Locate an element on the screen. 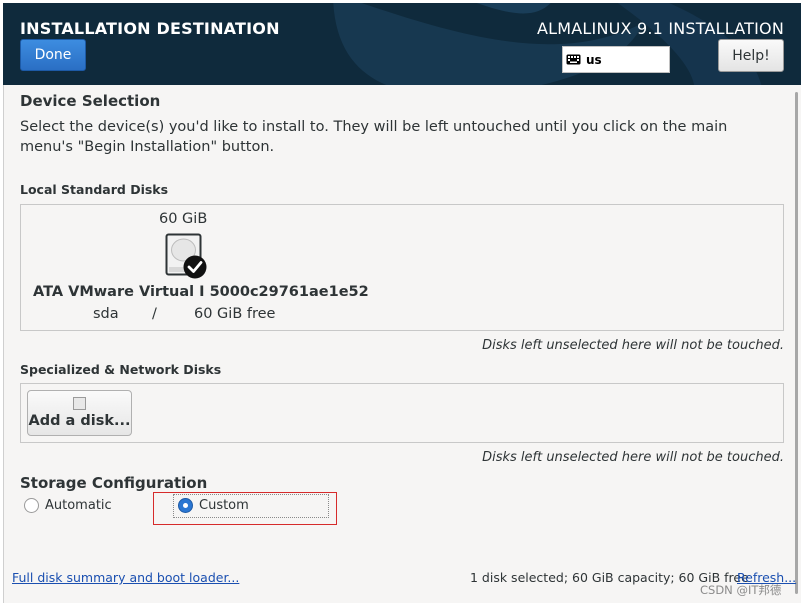  automatic-radio: Automatic is located at coordinates (68, 505).